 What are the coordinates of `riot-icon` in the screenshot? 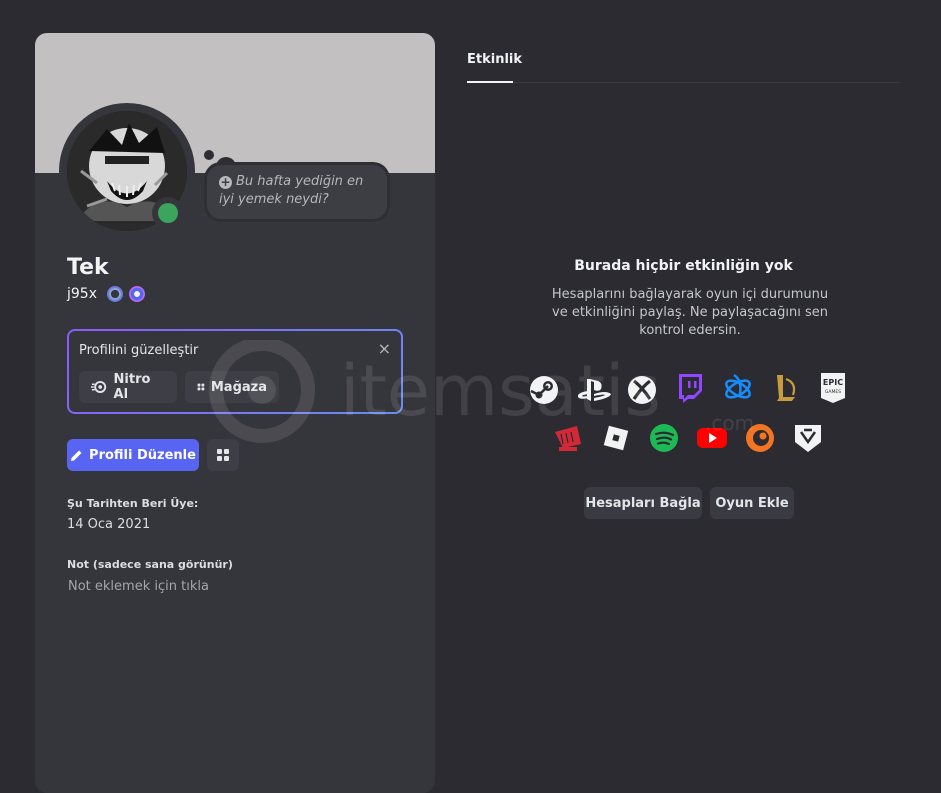 It's located at (568, 438).